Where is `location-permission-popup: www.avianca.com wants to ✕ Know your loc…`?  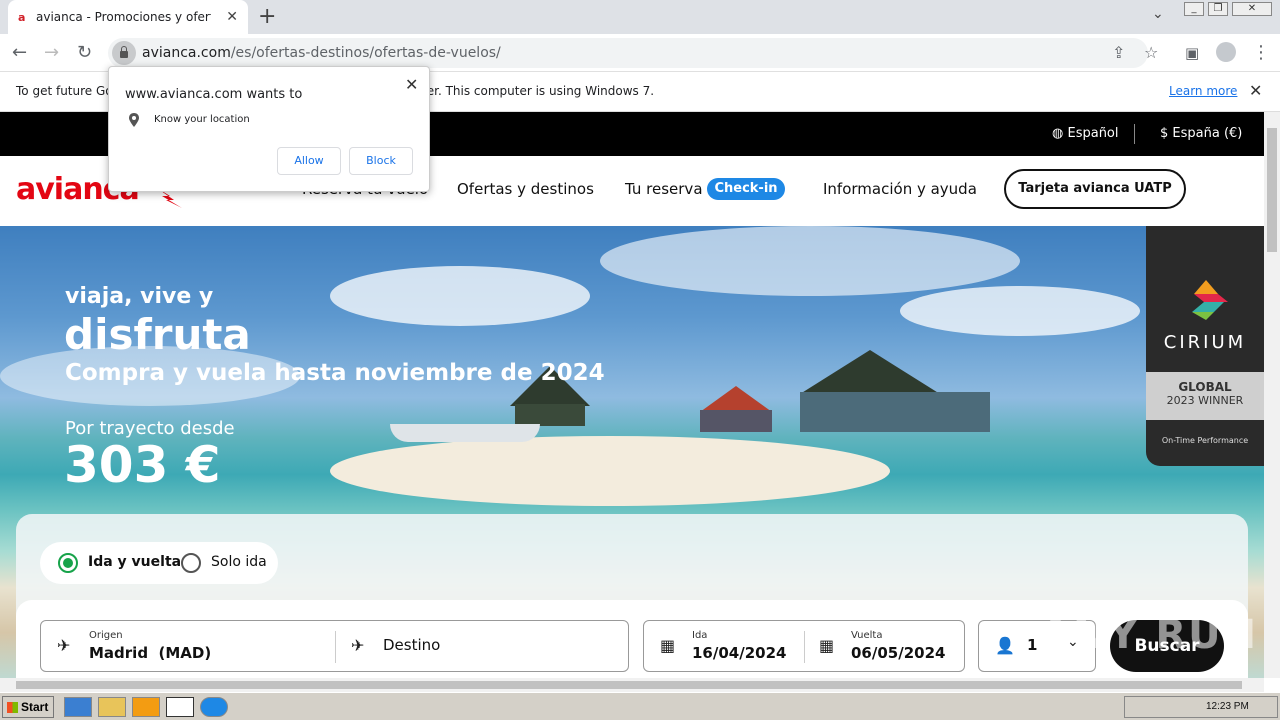
location-permission-popup: www.avianca.com wants to ✕ Know your loc… is located at coordinates (269, 129).